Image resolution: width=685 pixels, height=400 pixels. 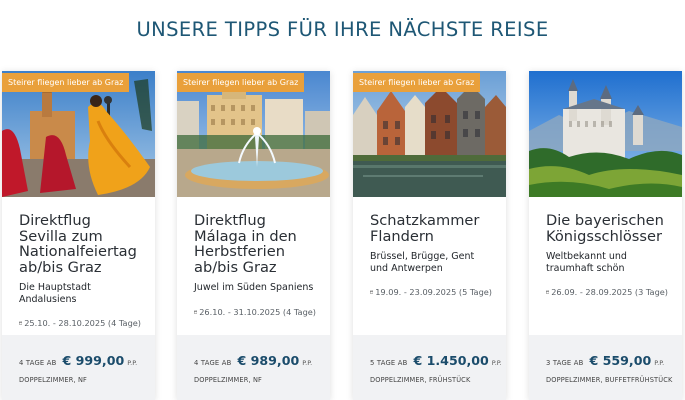 I want to click on trip-dates-text: 25.10. - 28.10.2025 (4 Tage), so click(x=82, y=323).